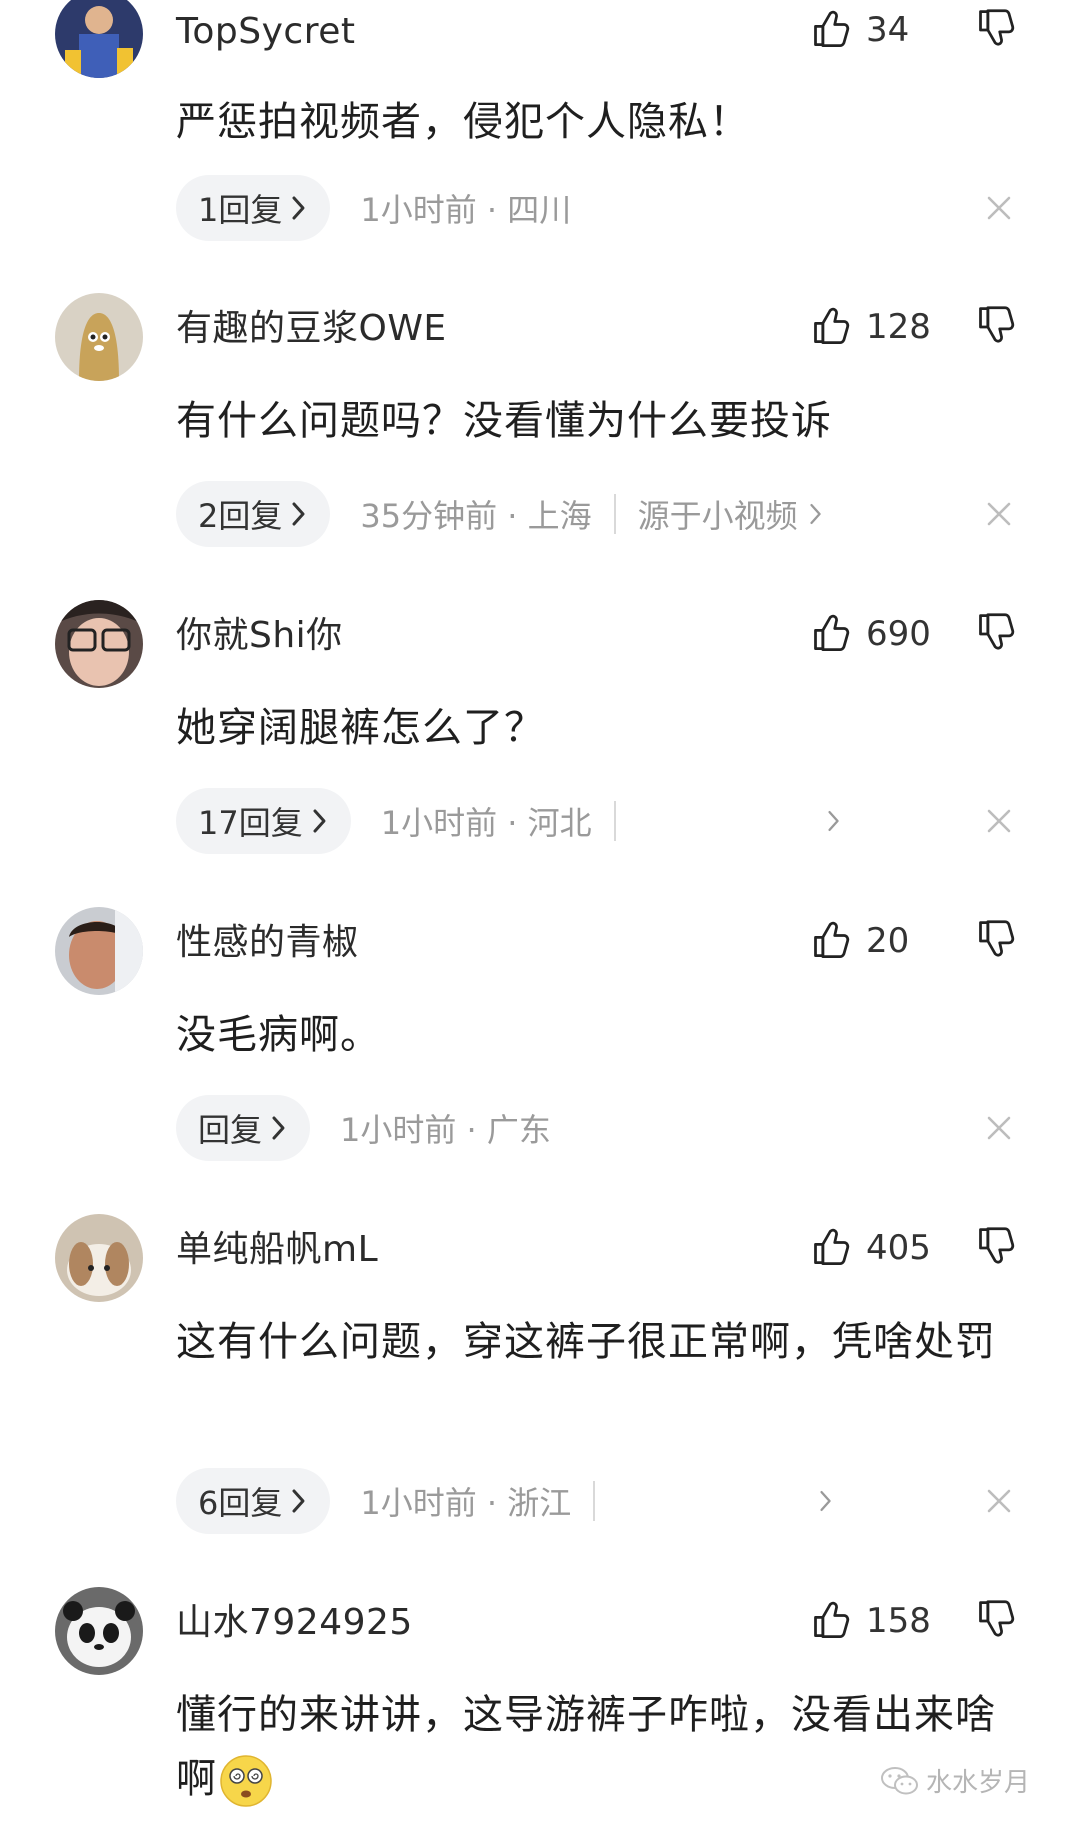 Image resolution: width=1080 pixels, height=1830 pixels. I want to click on wechat-icon, so click(899, 1780).